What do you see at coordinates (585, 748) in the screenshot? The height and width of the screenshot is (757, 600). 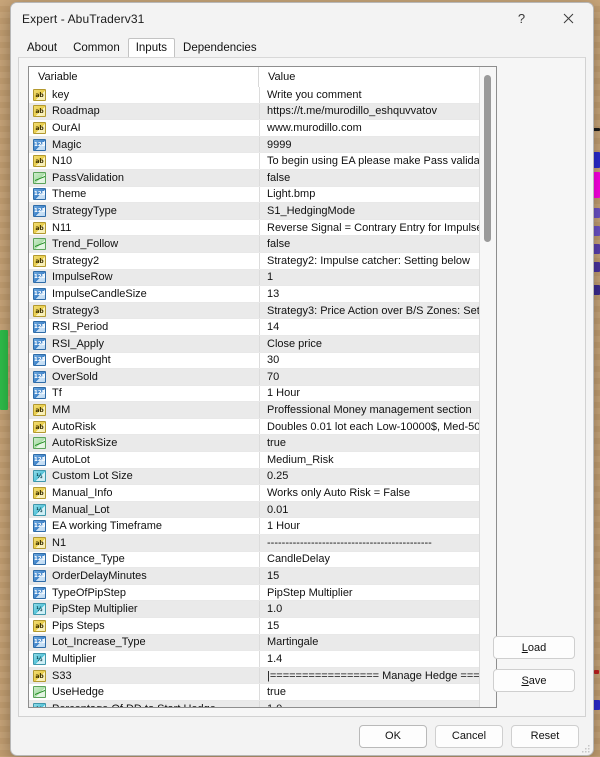 I see `resize-grip-icon` at bounding box center [585, 748].